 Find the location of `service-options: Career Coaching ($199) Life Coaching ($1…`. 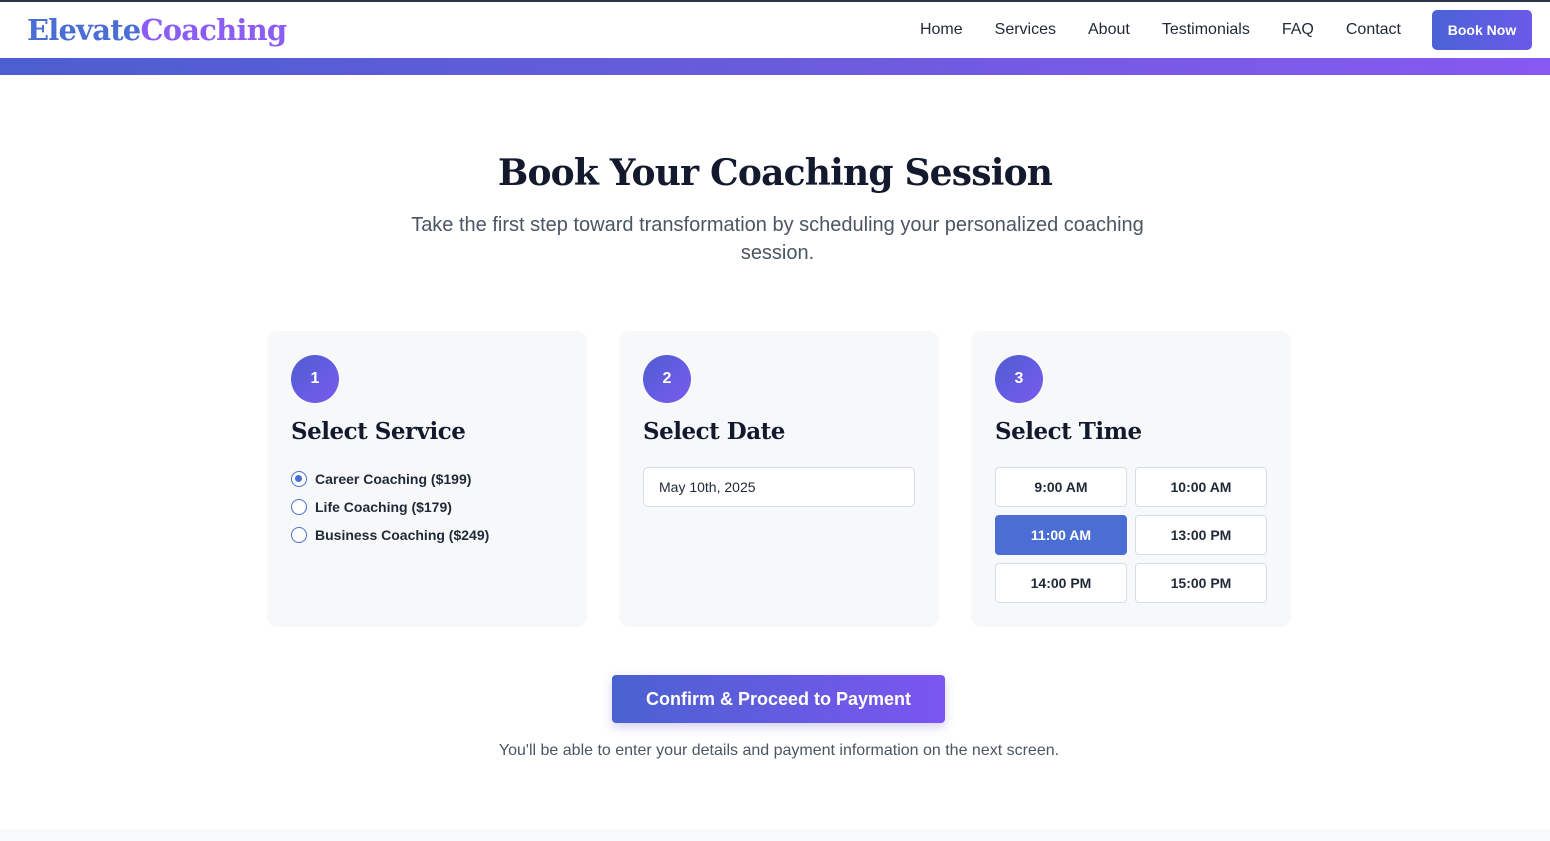

service-options: Career Coaching ($199) Life Coaching ($1… is located at coordinates (390, 507).